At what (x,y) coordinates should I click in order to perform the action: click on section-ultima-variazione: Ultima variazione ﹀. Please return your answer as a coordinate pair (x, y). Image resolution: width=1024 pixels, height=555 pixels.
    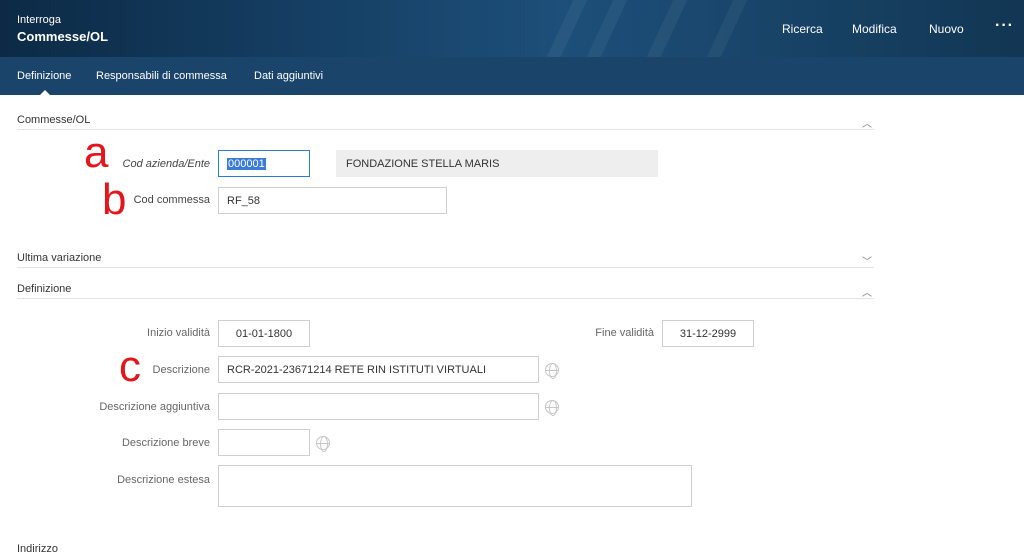
    Looking at the image, I should click on (445, 260).